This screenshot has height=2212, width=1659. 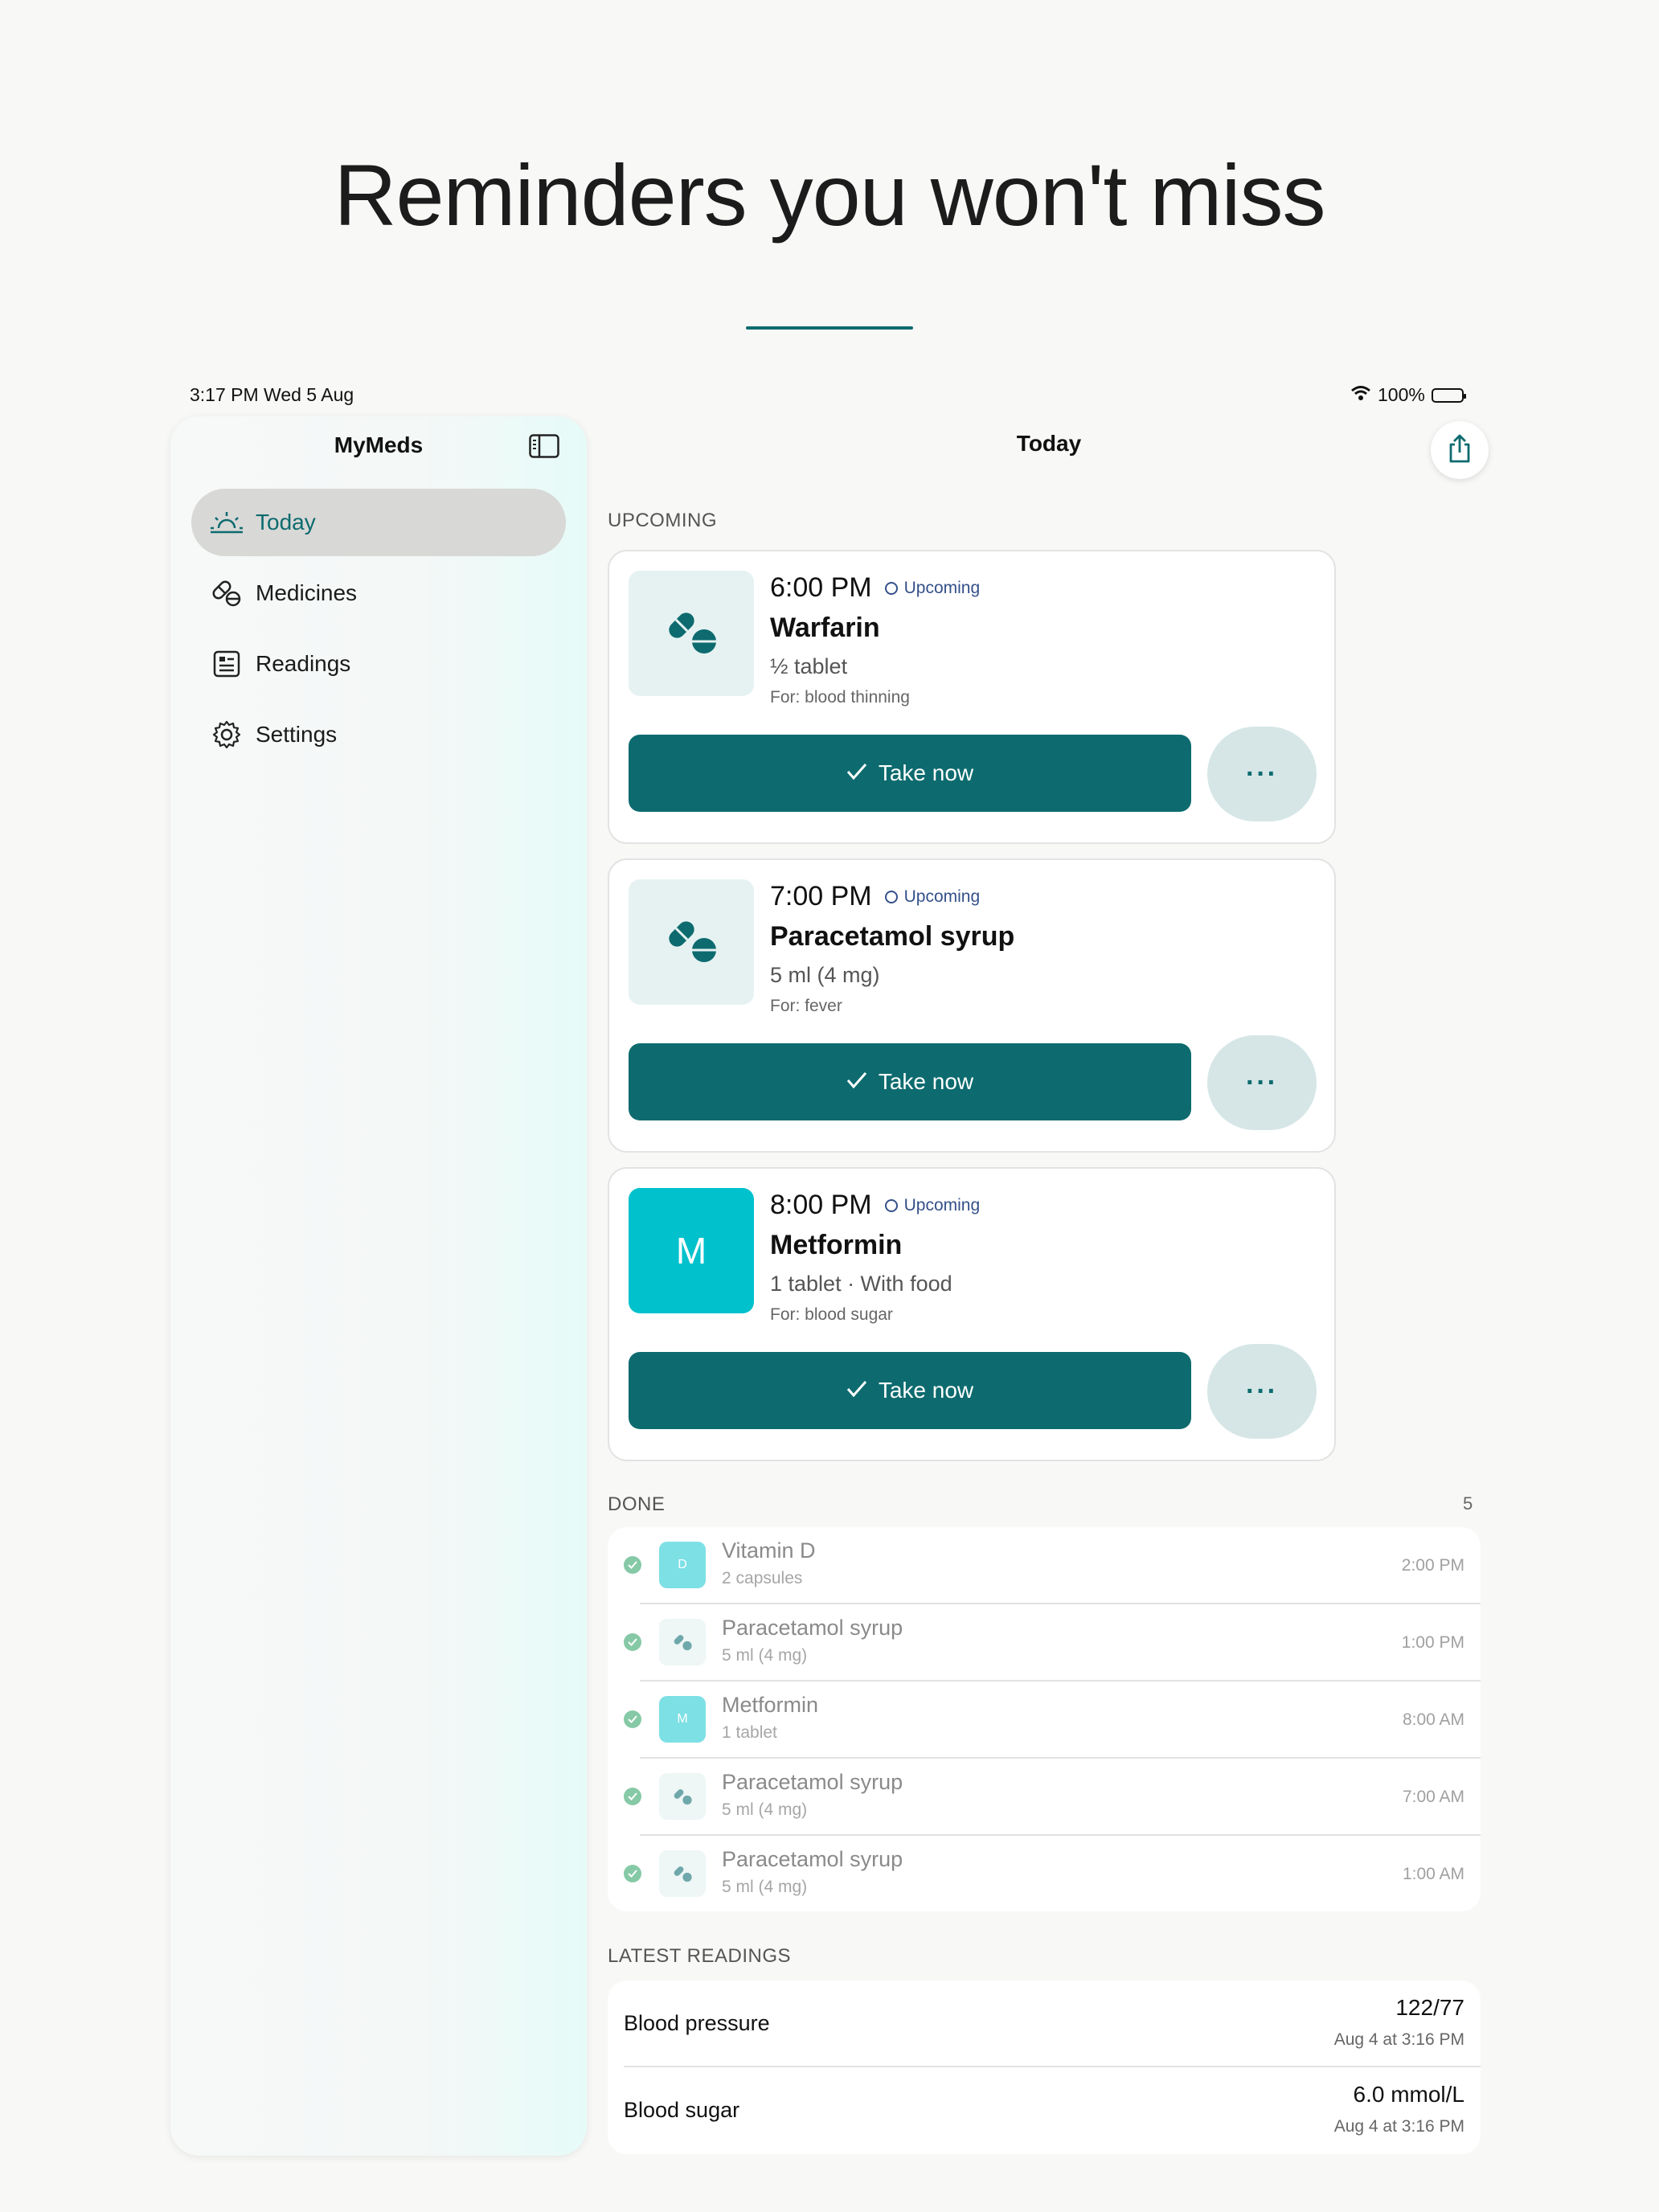 I want to click on med-dose: ½ tablet, so click(x=809, y=666).